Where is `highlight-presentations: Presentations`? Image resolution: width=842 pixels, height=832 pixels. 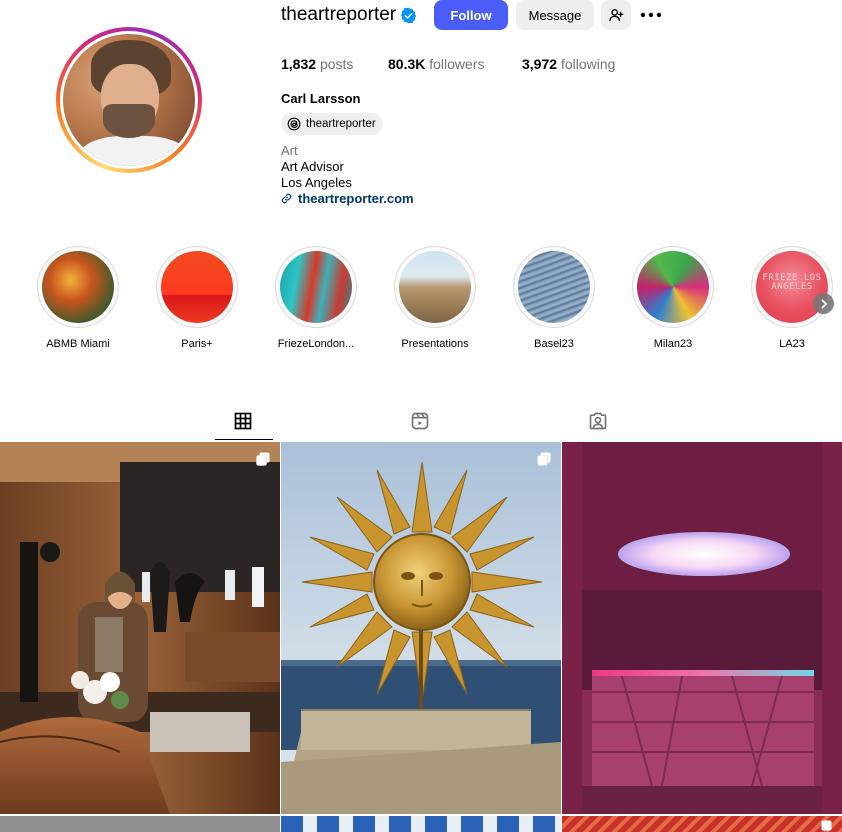
highlight-presentations: Presentations is located at coordinates (435, 298).